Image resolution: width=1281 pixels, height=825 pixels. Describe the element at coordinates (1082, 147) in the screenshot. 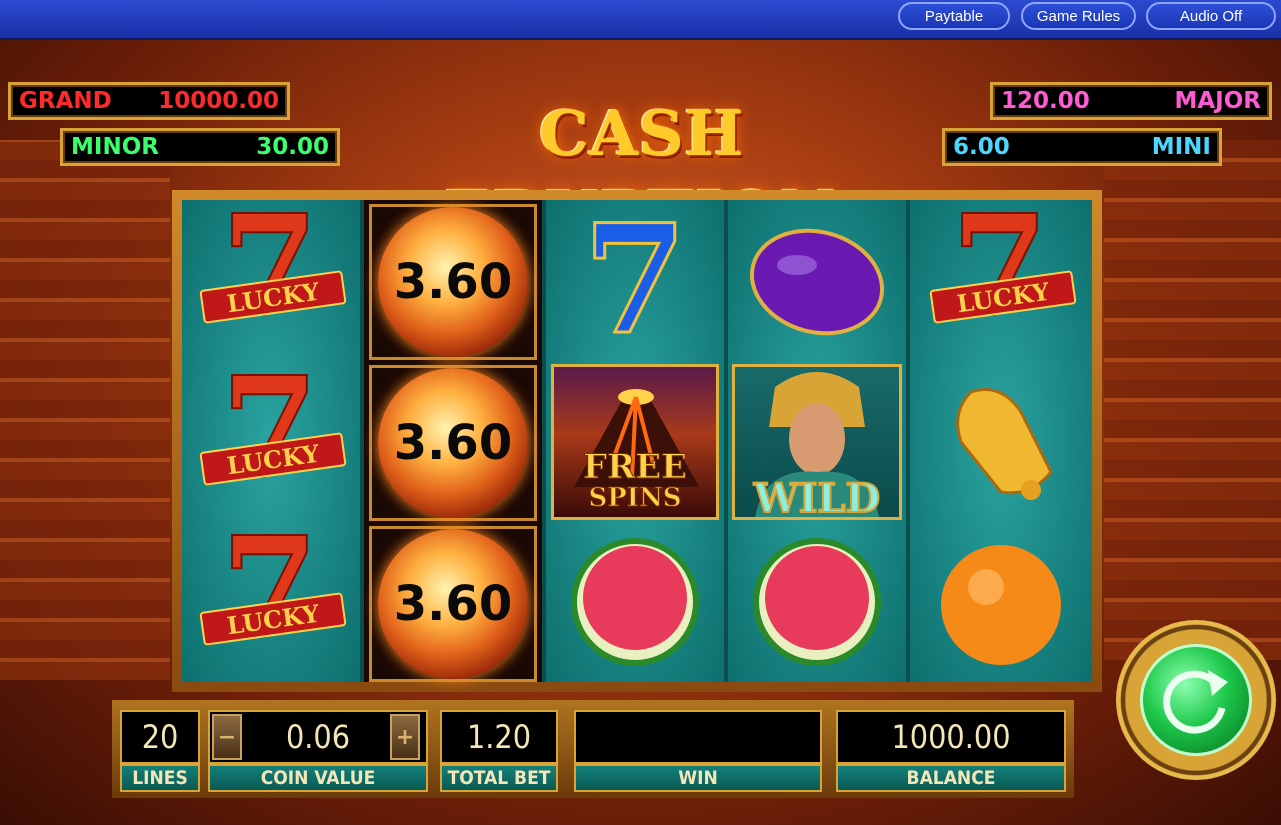

I see `mini-jackpot: 6.00 MINI` at that location.